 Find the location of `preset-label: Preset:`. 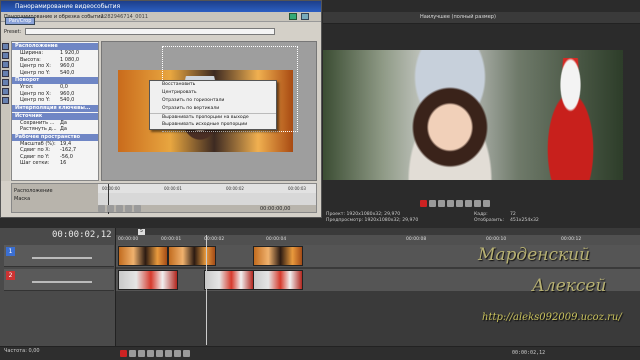

preset-label: Preset: is located at coordinates (13, 32).